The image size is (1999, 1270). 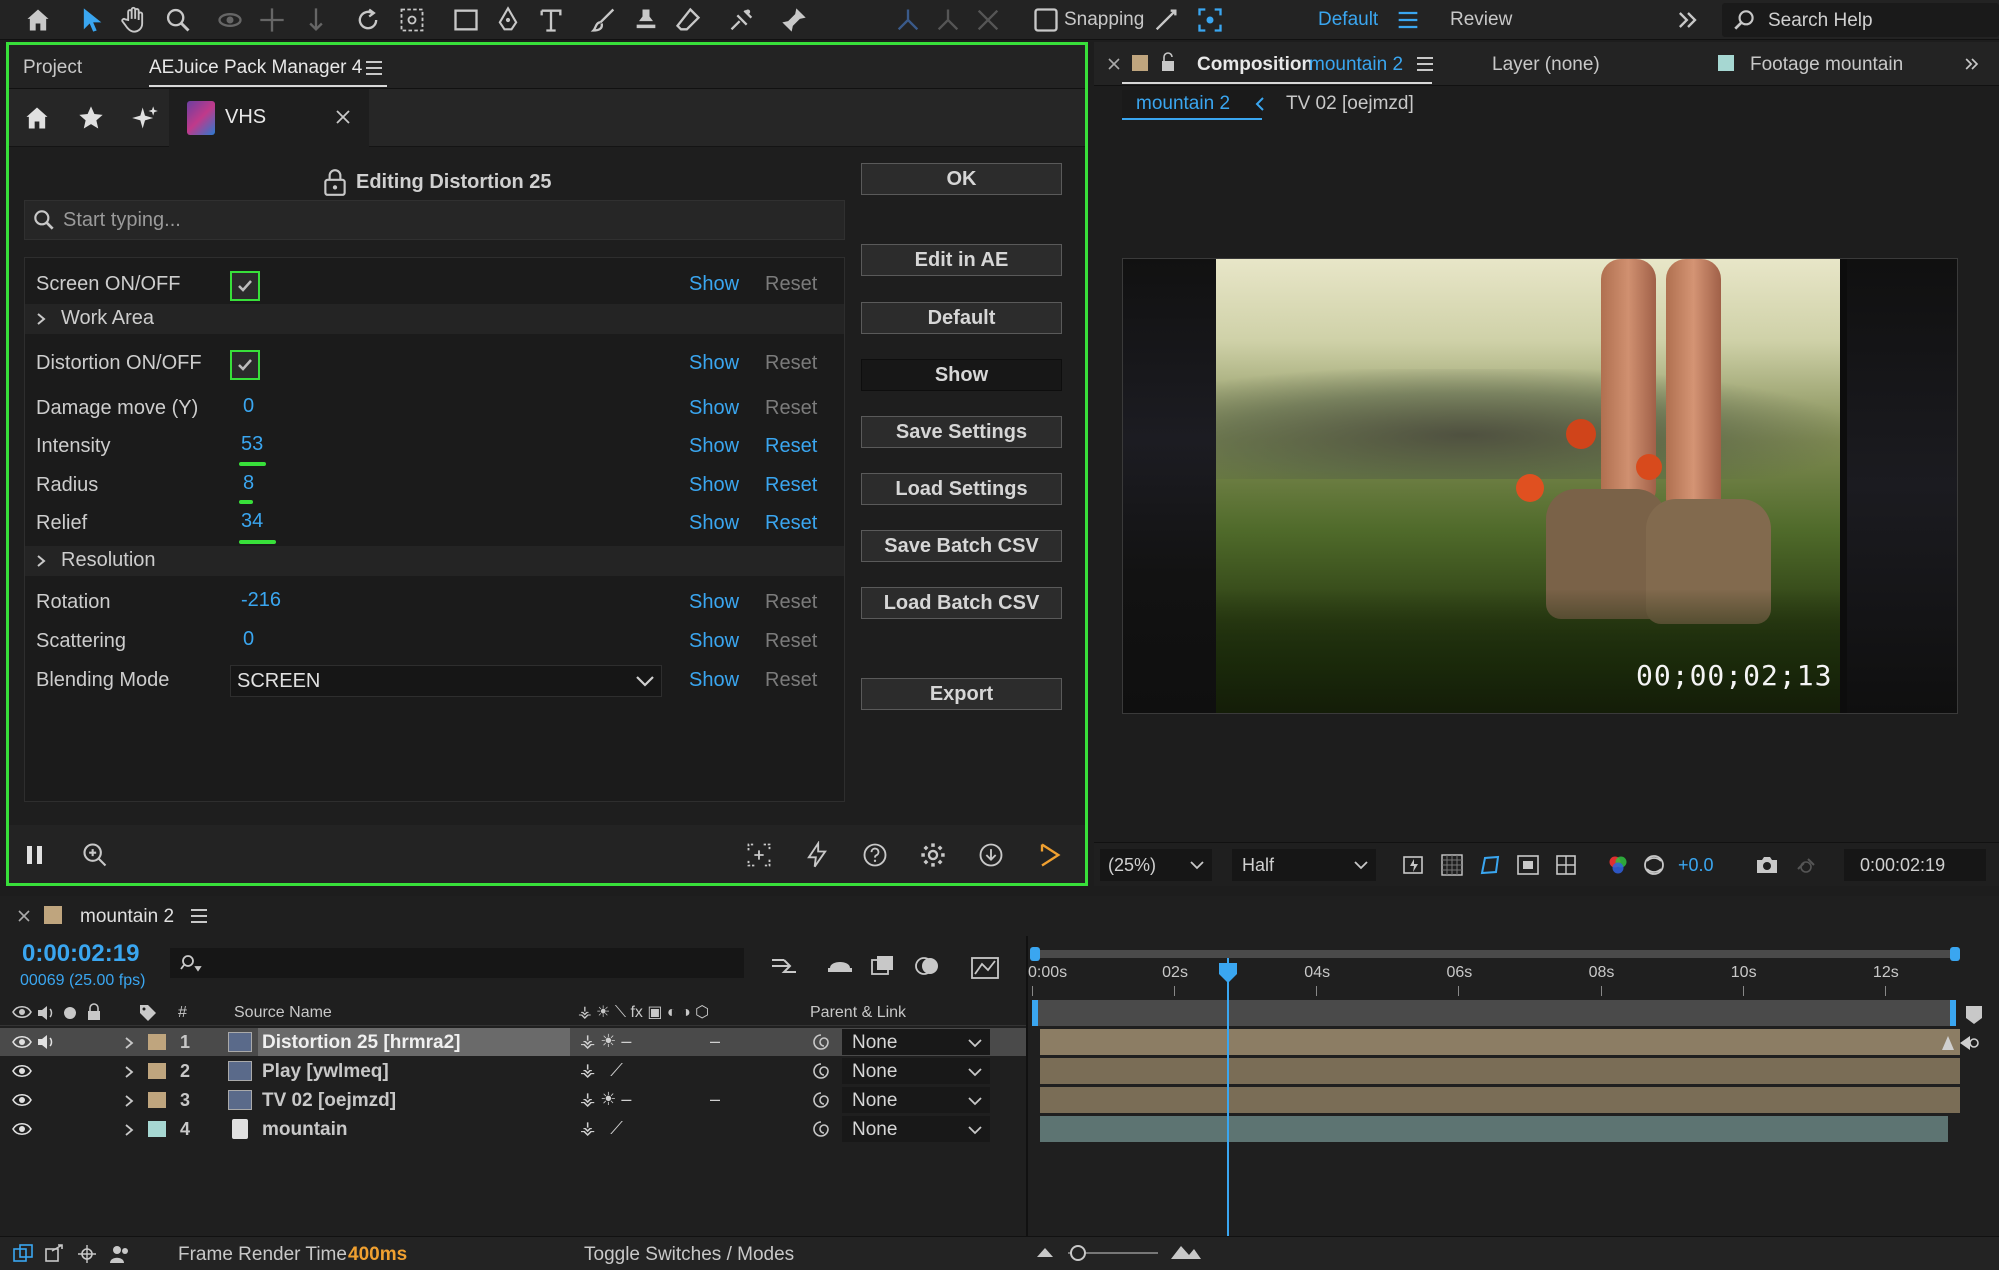 I want to click on graph-editor-icon, so click(x=985, y=967).